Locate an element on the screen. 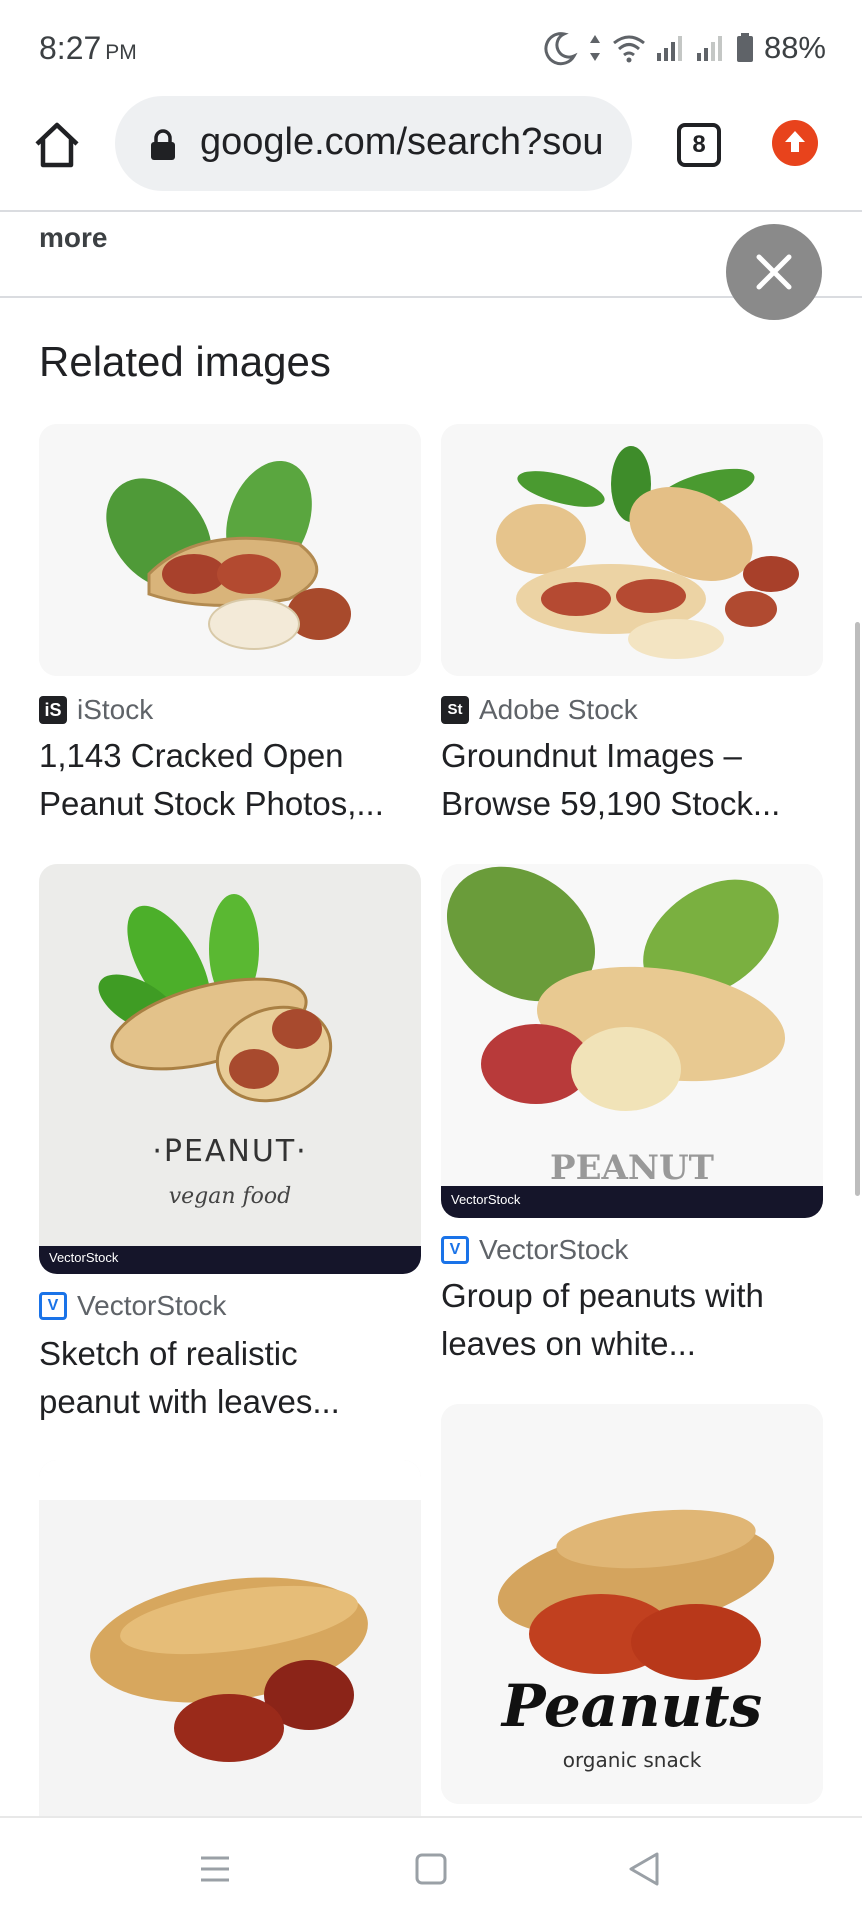  status-clock: 8:27 is located at coordinates (70, 48).